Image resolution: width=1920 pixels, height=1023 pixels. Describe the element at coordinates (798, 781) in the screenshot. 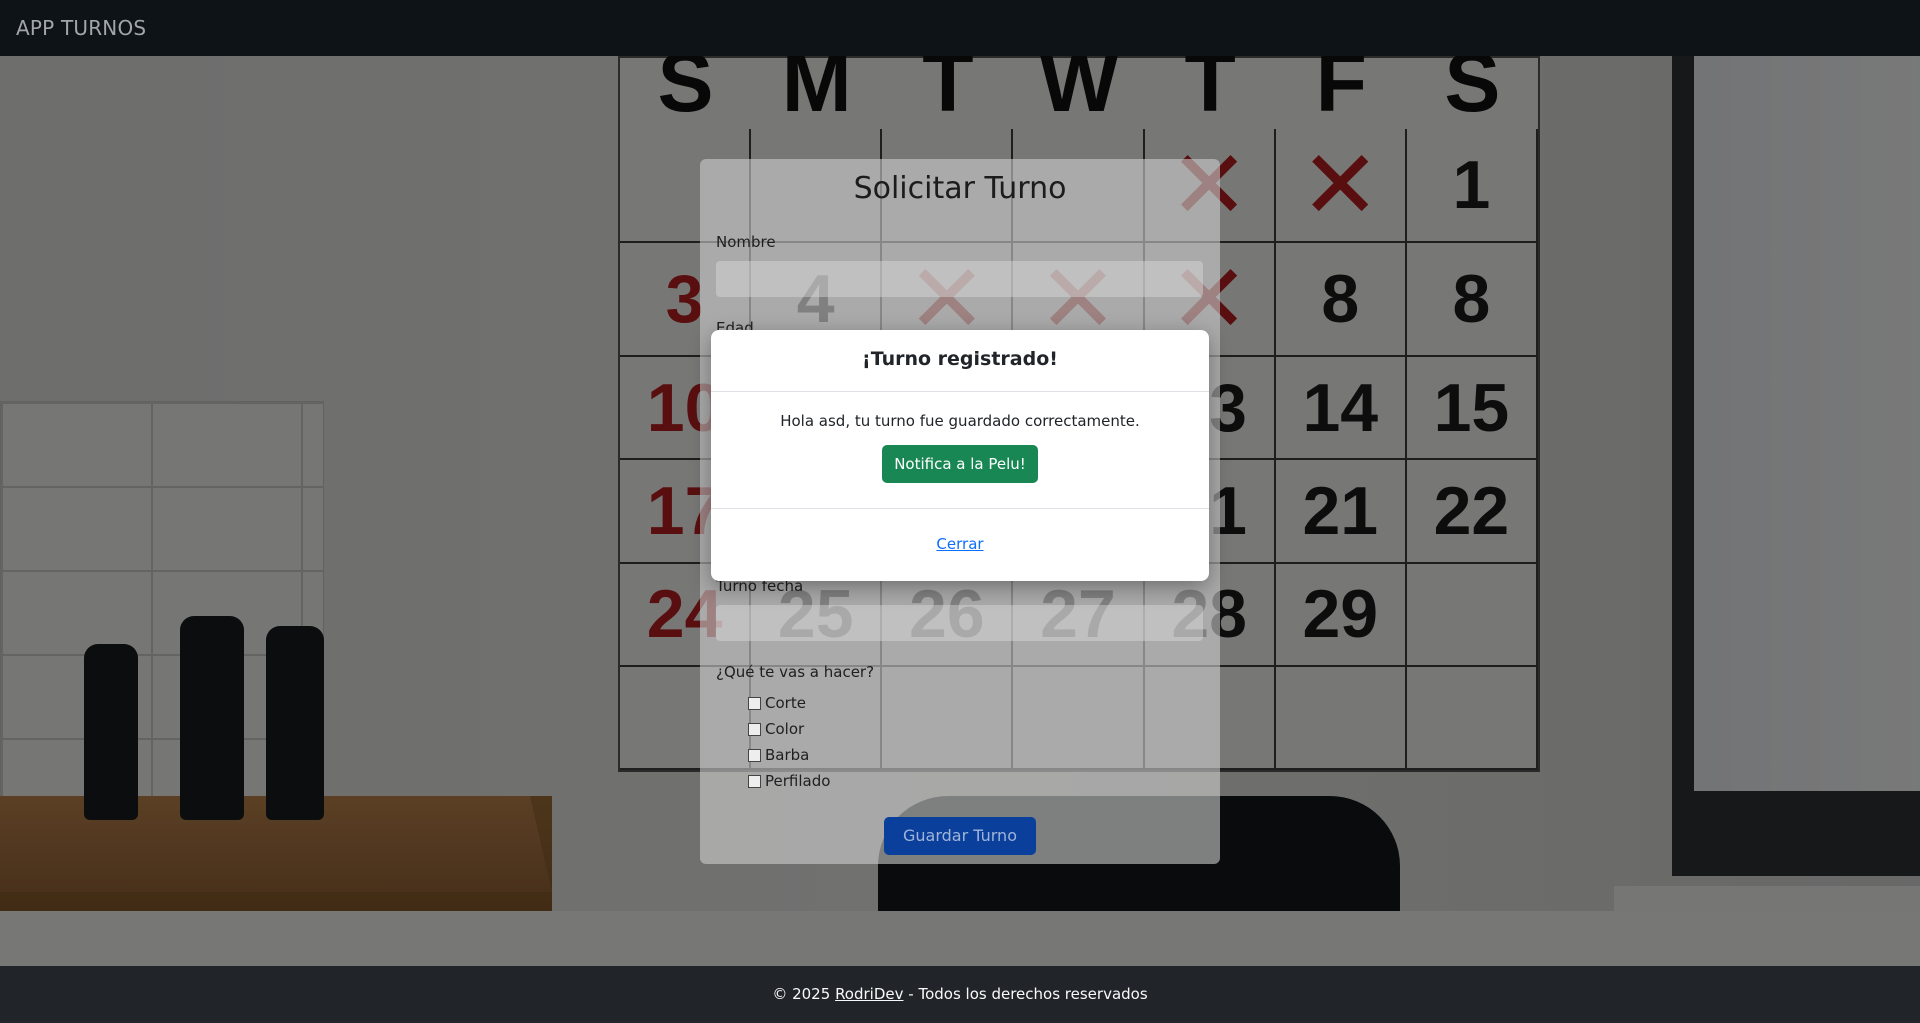

I see `checkbox-label: Perfilado` at that location.